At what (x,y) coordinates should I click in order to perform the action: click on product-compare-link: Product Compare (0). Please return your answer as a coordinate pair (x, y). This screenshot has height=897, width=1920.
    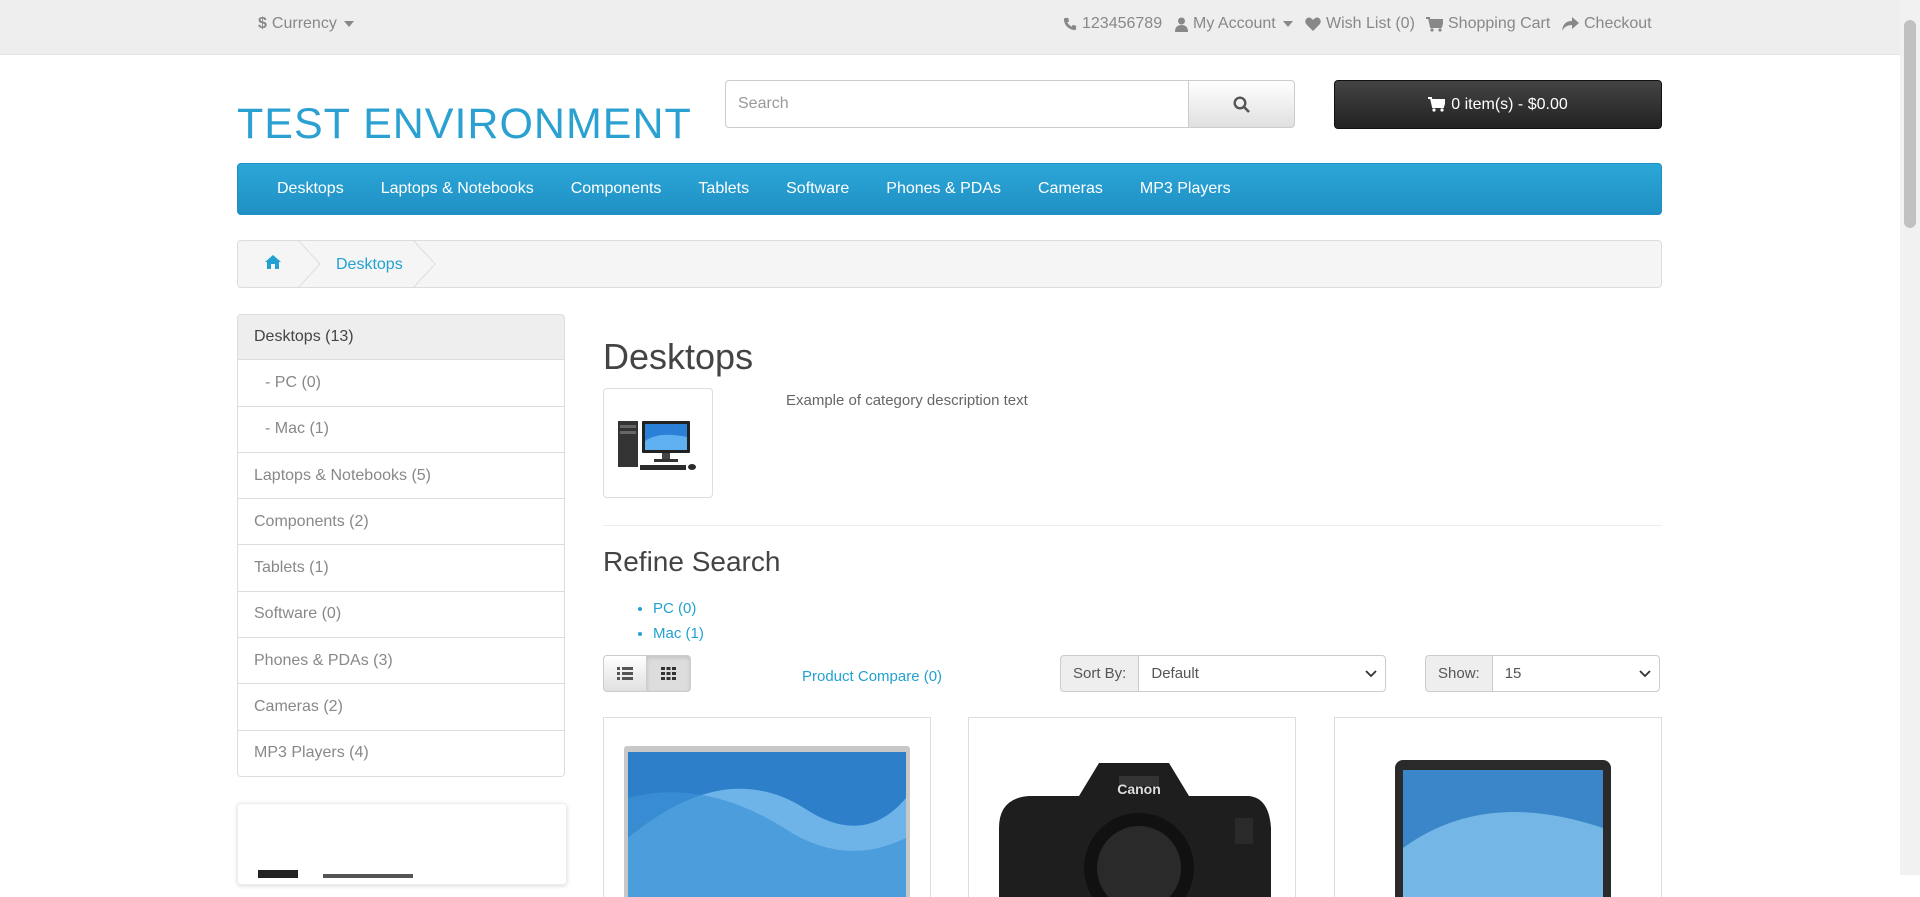
    Looking at the image, I should click on (872, 676).